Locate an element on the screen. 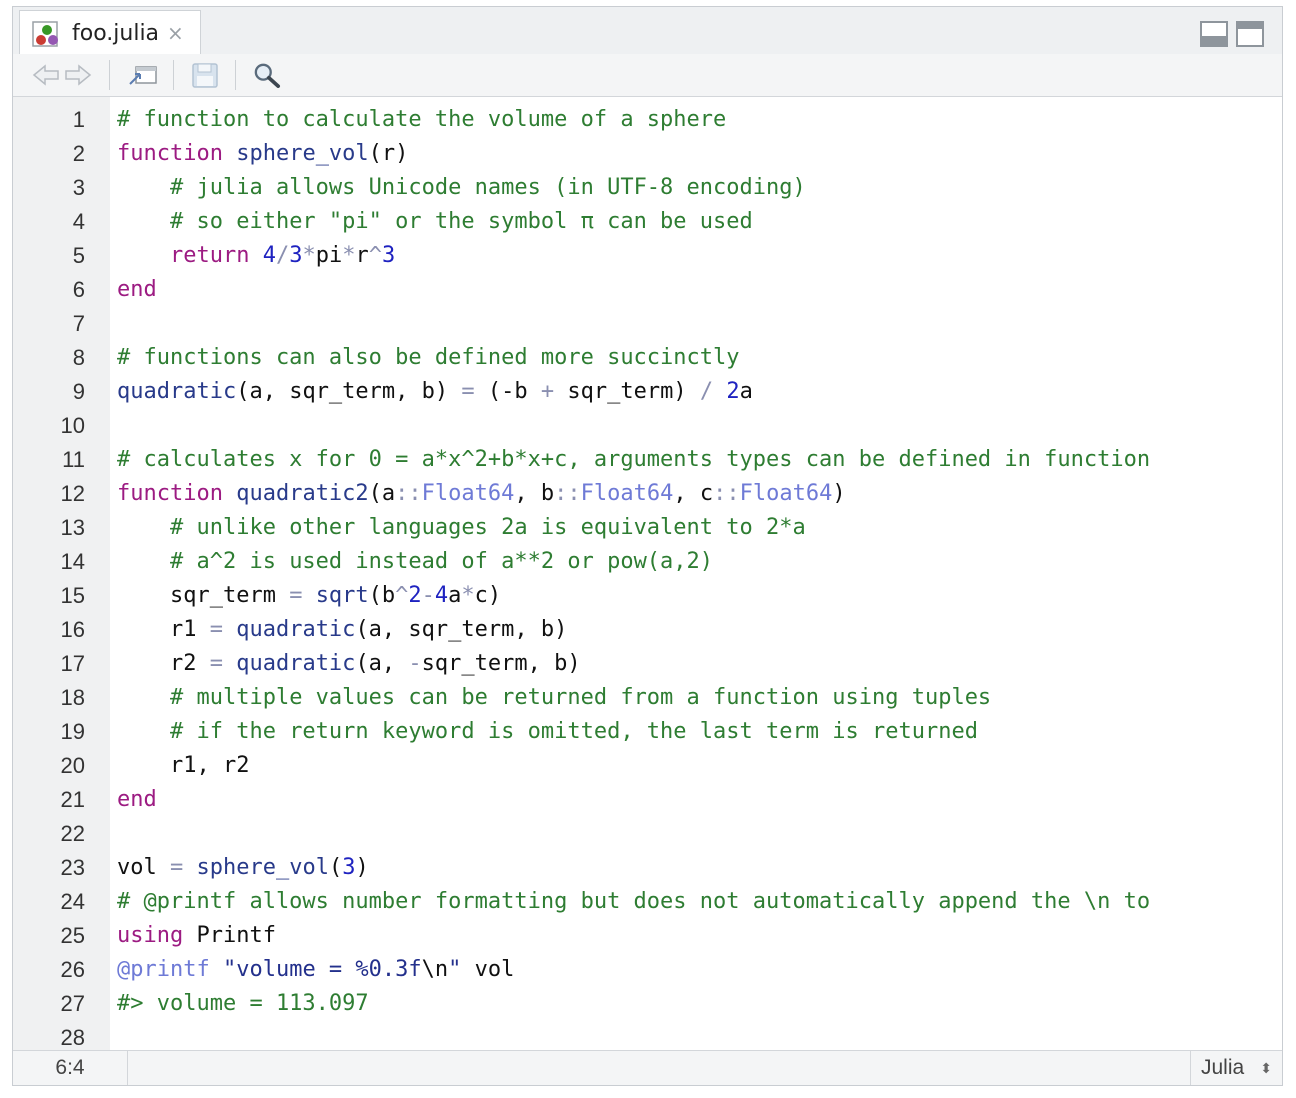 Image resolution: width=1296 pixels, height=1098 pixels. code-token: (r) is located at coordinates (388, 153).